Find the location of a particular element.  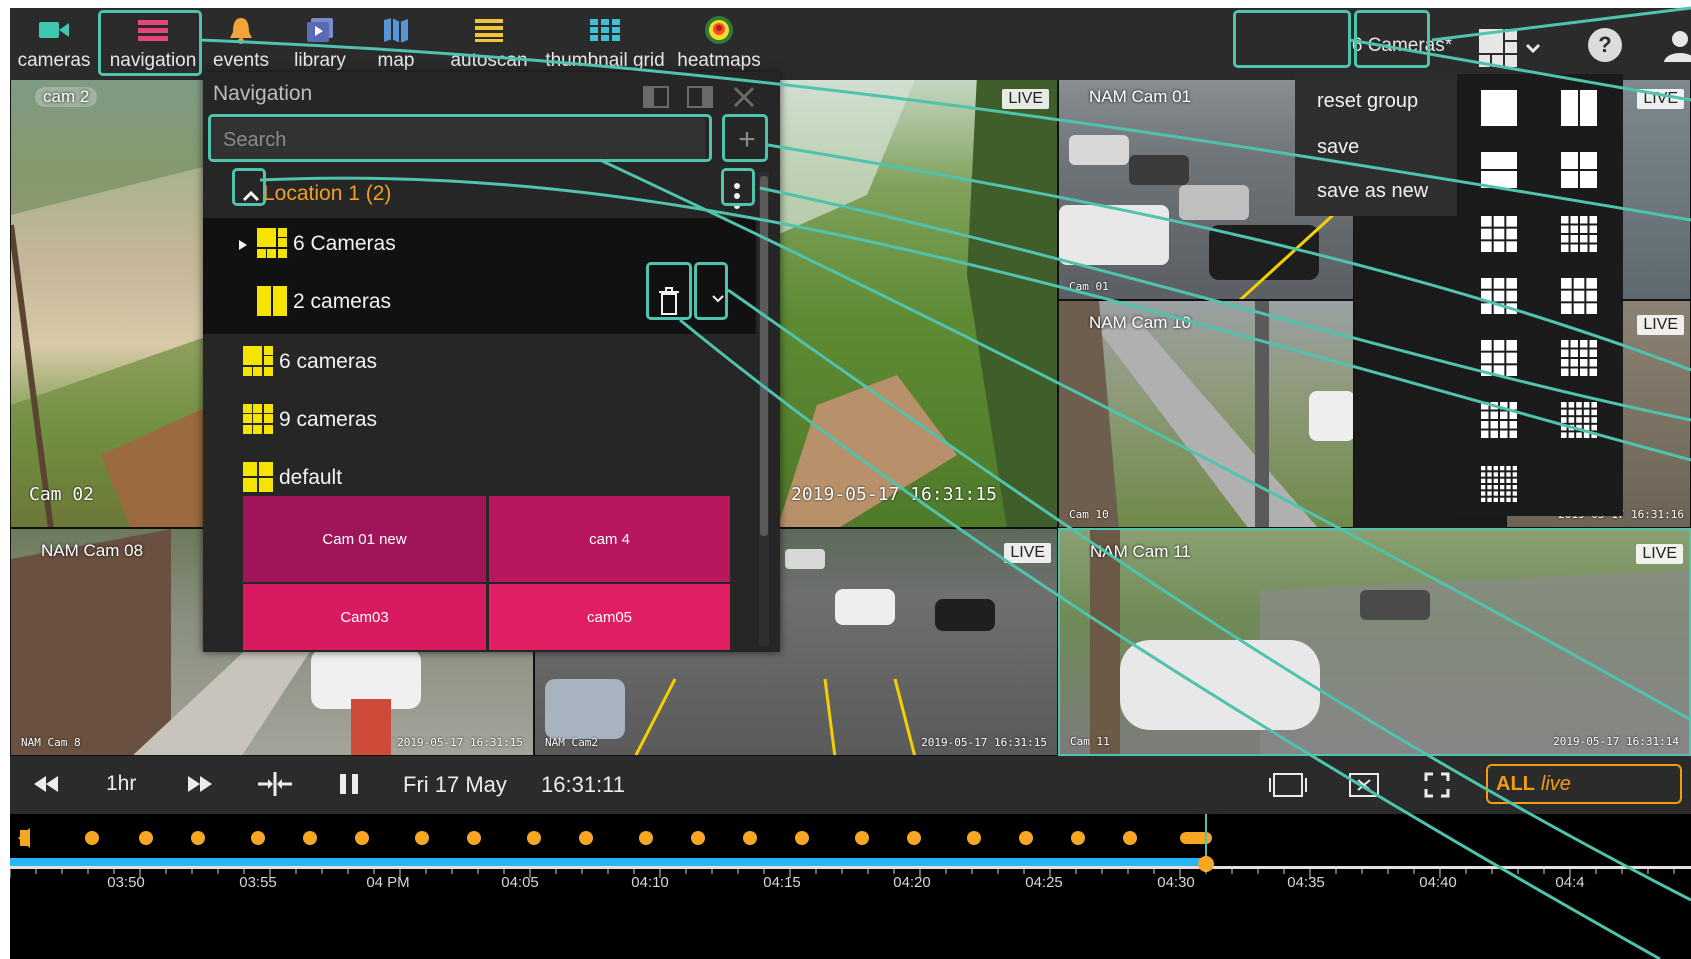

menu-item-save: save is located at coordinates (1338, 147).